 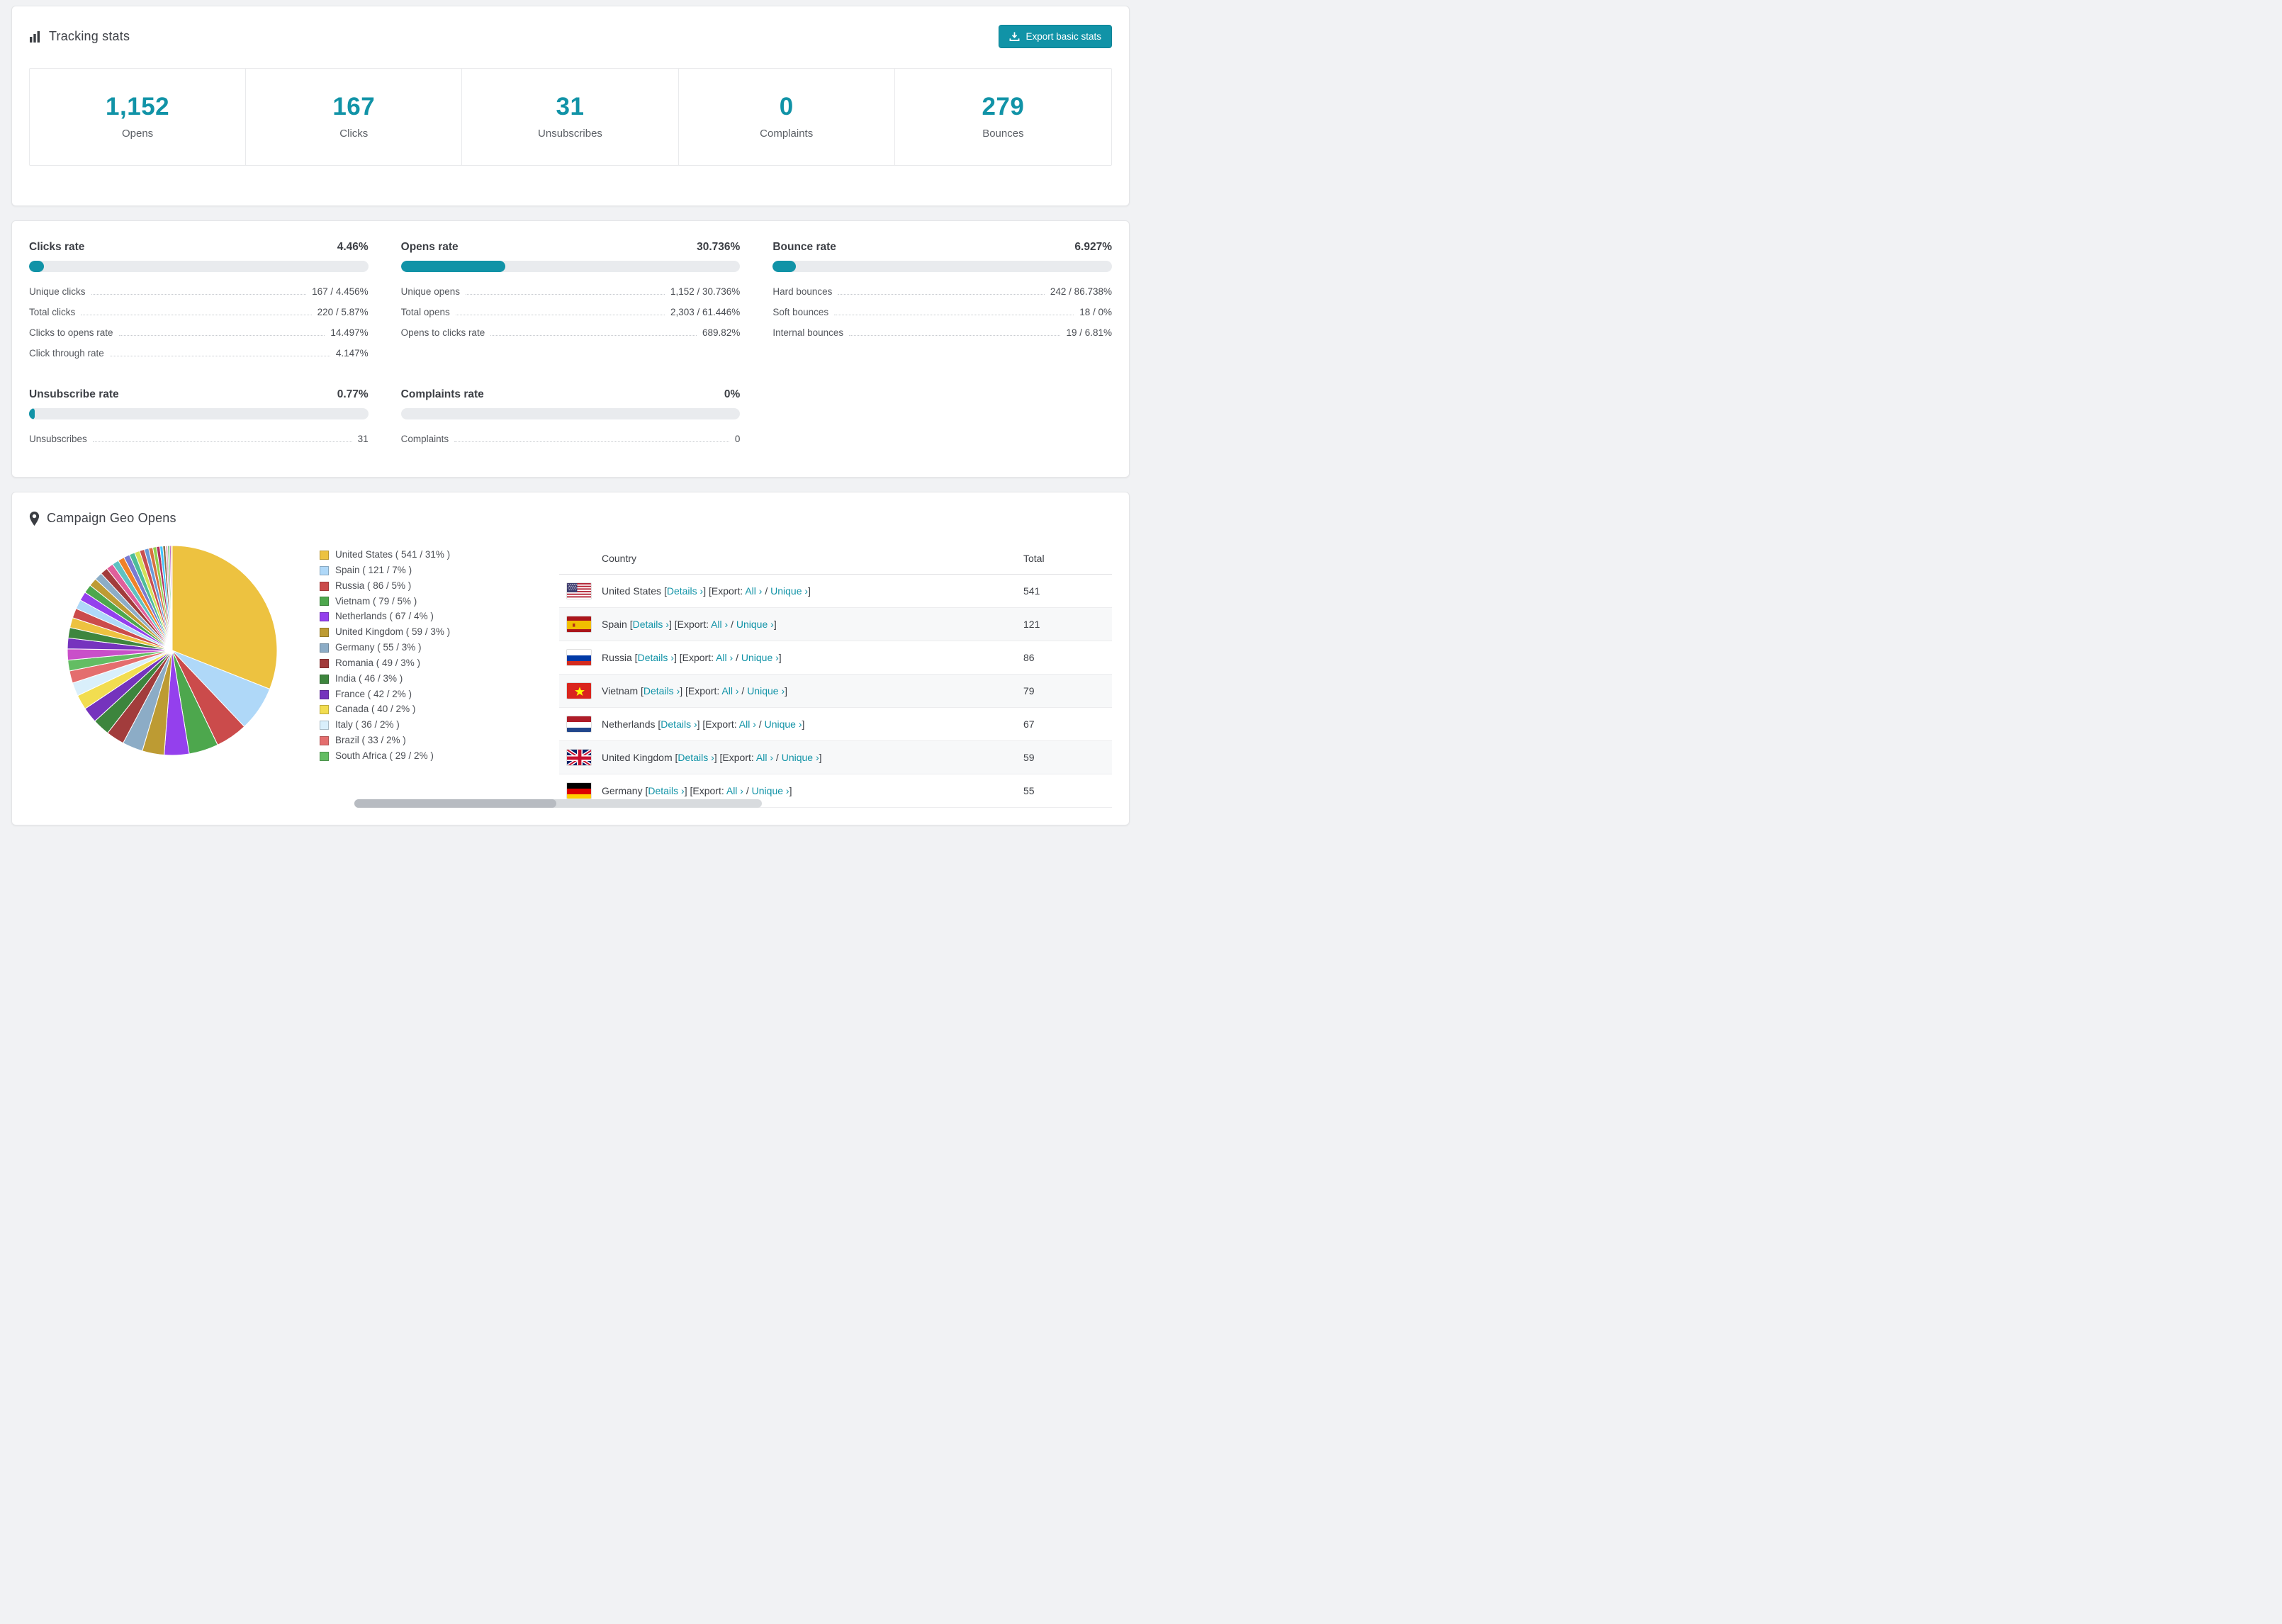 What do you see at coordinates (400, 632) in the screenshot?
I see `legend-item: United Kingdom ( 59 / 3% )` at bounding box center [400, 632].